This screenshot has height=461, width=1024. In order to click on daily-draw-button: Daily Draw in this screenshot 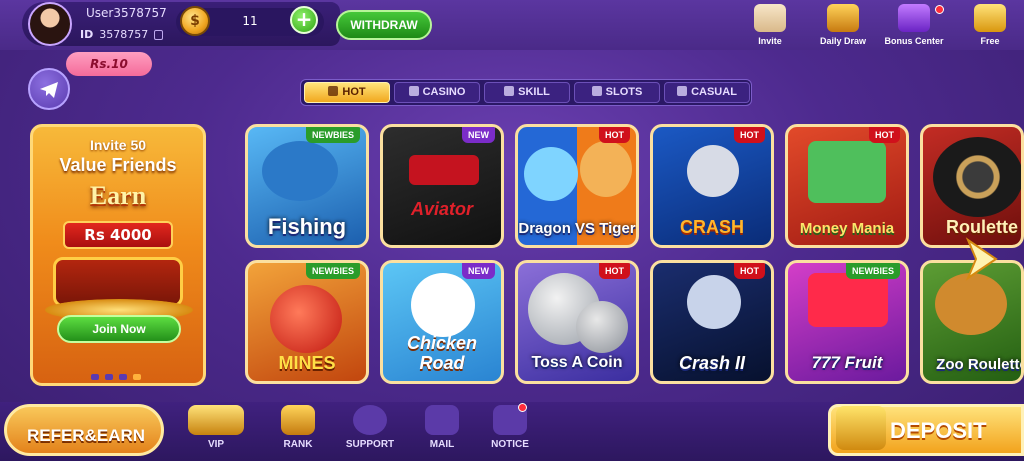, I will do `click(843, 27)`.